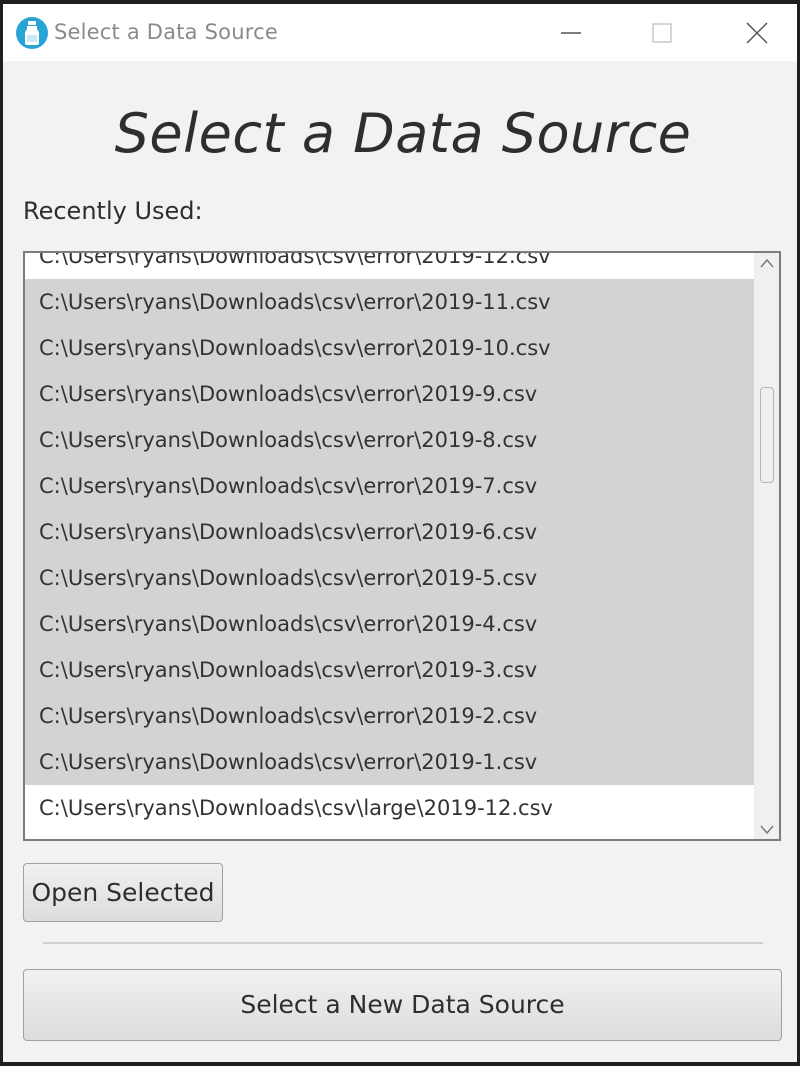 The width and height of the screenshot is (800, 1066). What do you see at coordinates (403, 133) in the screenshot?
I see `page-heading: Select a Data Source` at bounding box center [403, 133].